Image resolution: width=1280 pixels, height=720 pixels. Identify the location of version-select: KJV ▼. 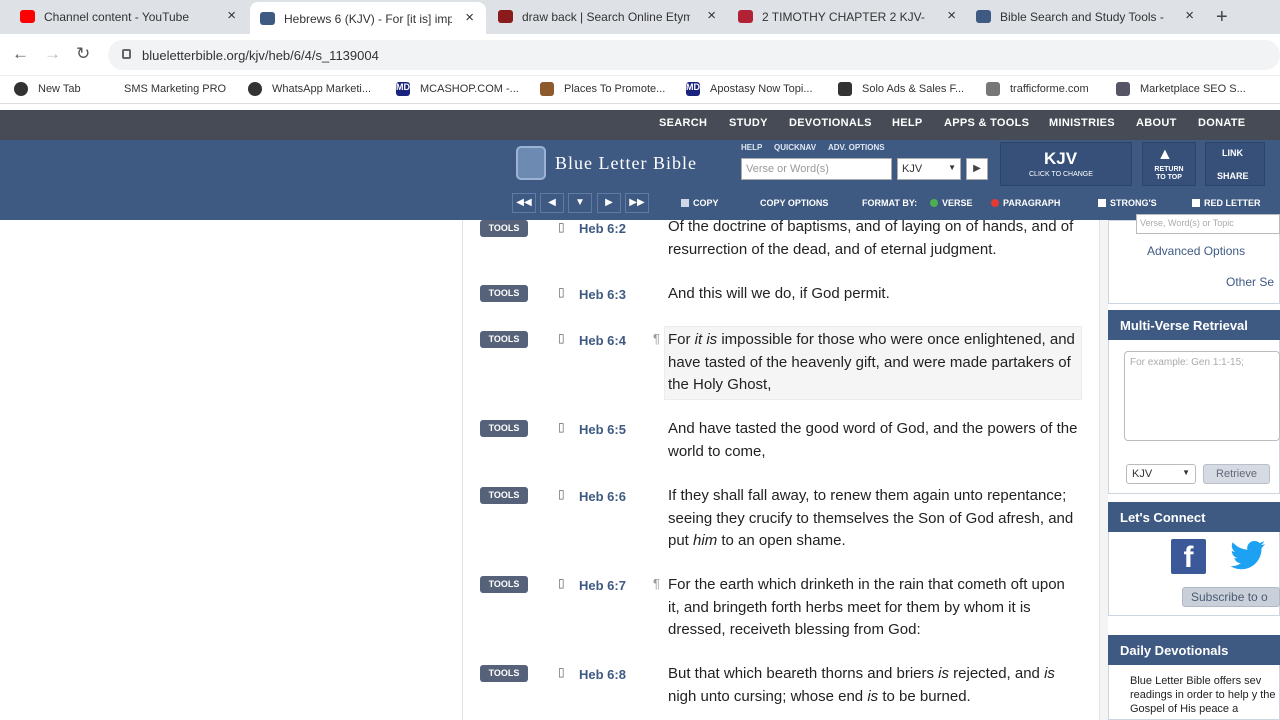
(929, 169).